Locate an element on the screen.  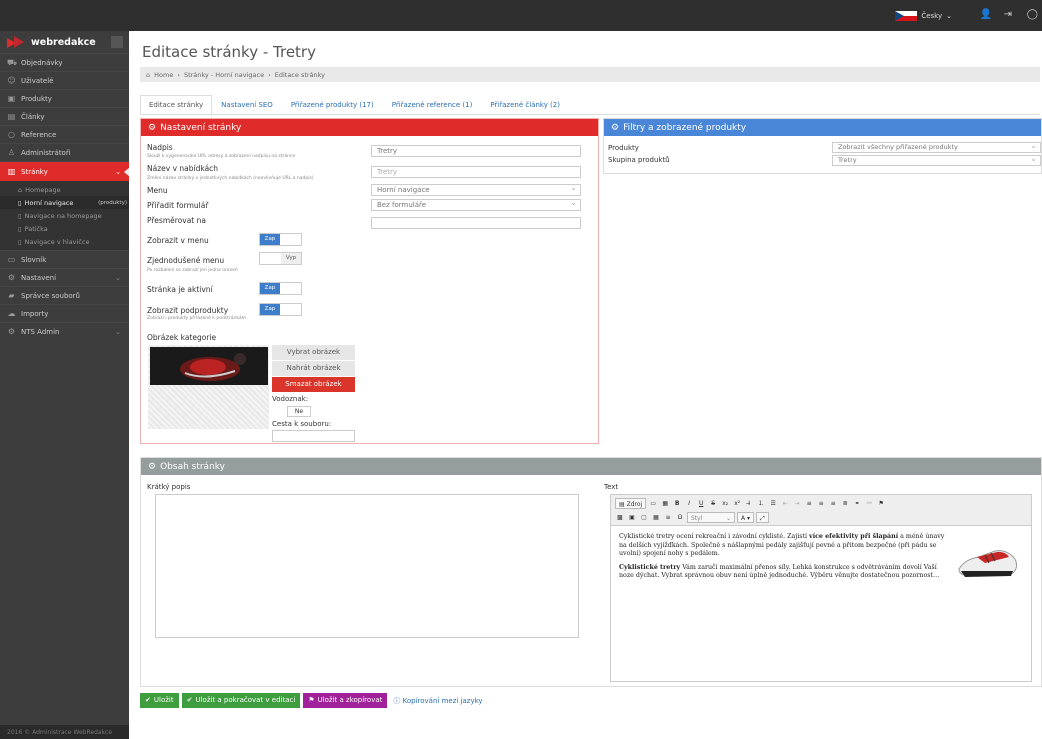
remove-format-icon: I̶ is located at coordinates (749, 503).